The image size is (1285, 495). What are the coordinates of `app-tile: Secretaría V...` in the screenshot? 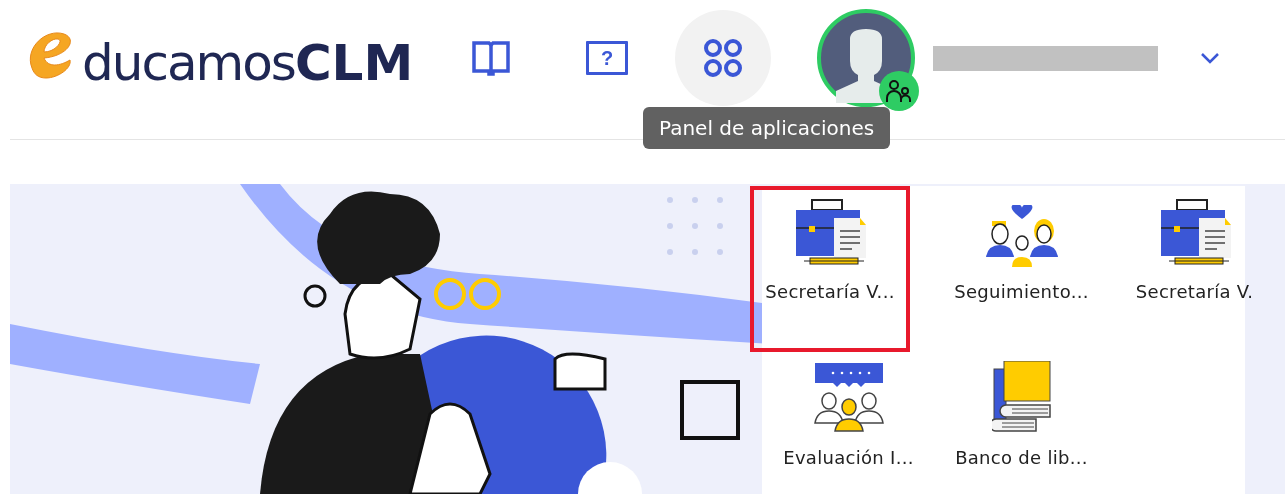 It's located at (830, 269).